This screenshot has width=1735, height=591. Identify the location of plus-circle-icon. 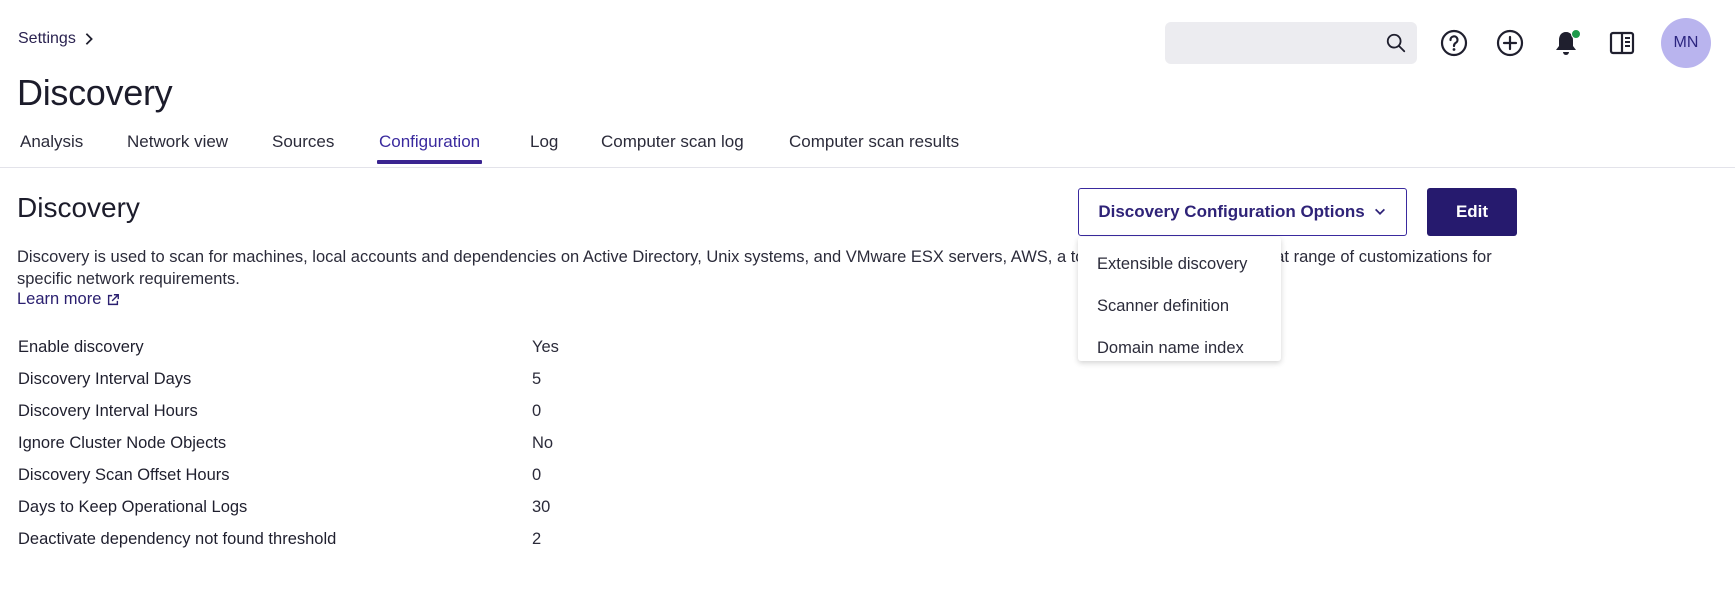
(1510, 43).